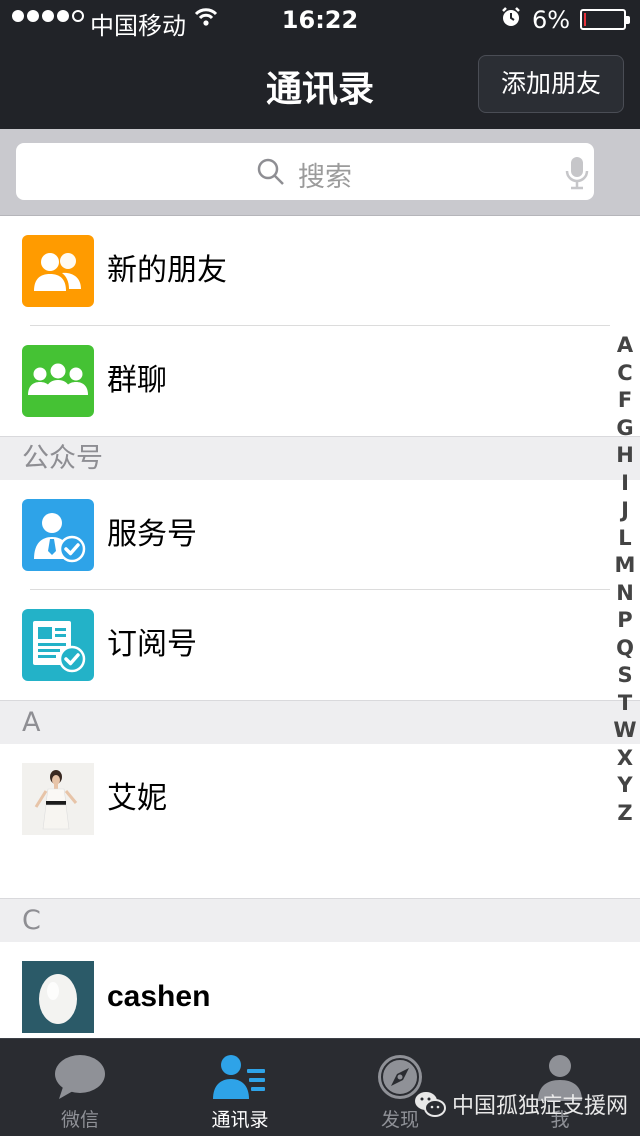 The image size is (640, 1136). What do you see at coordinates (320, 84) in the screenshot?
I see `navigation-bar: 通讯录 添加朋友` at bounding box center [320, 84].